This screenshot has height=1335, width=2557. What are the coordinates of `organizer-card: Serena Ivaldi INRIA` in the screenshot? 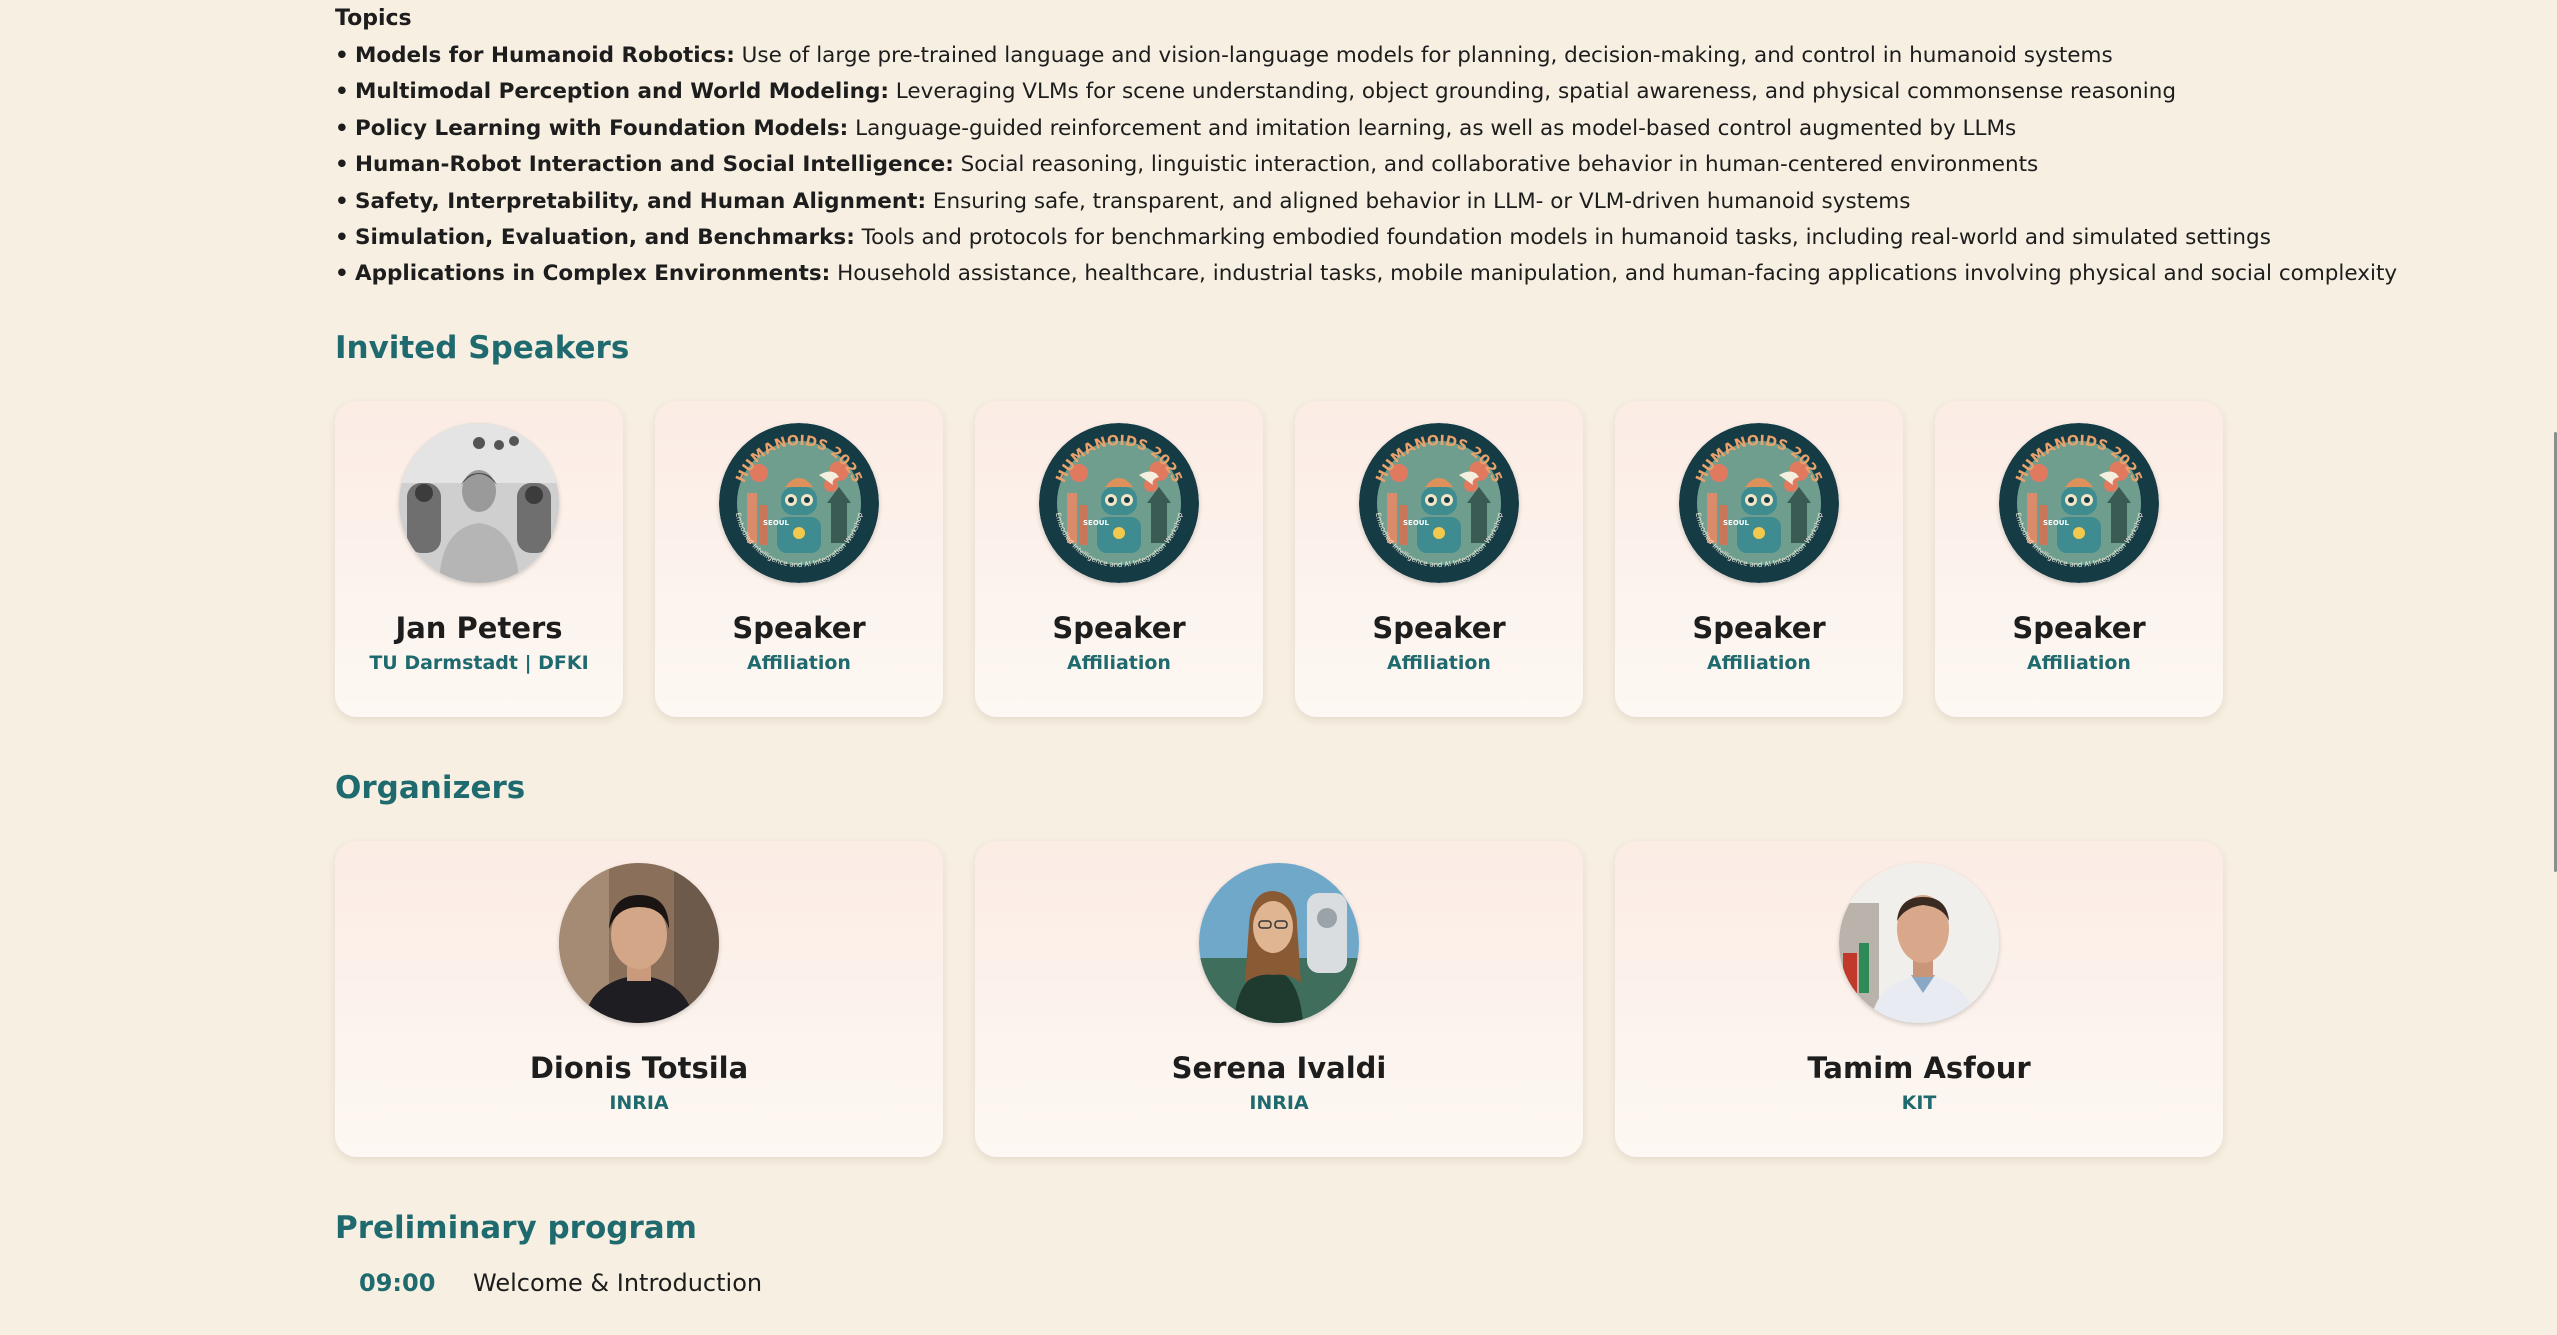 It's located at (1279, 998).